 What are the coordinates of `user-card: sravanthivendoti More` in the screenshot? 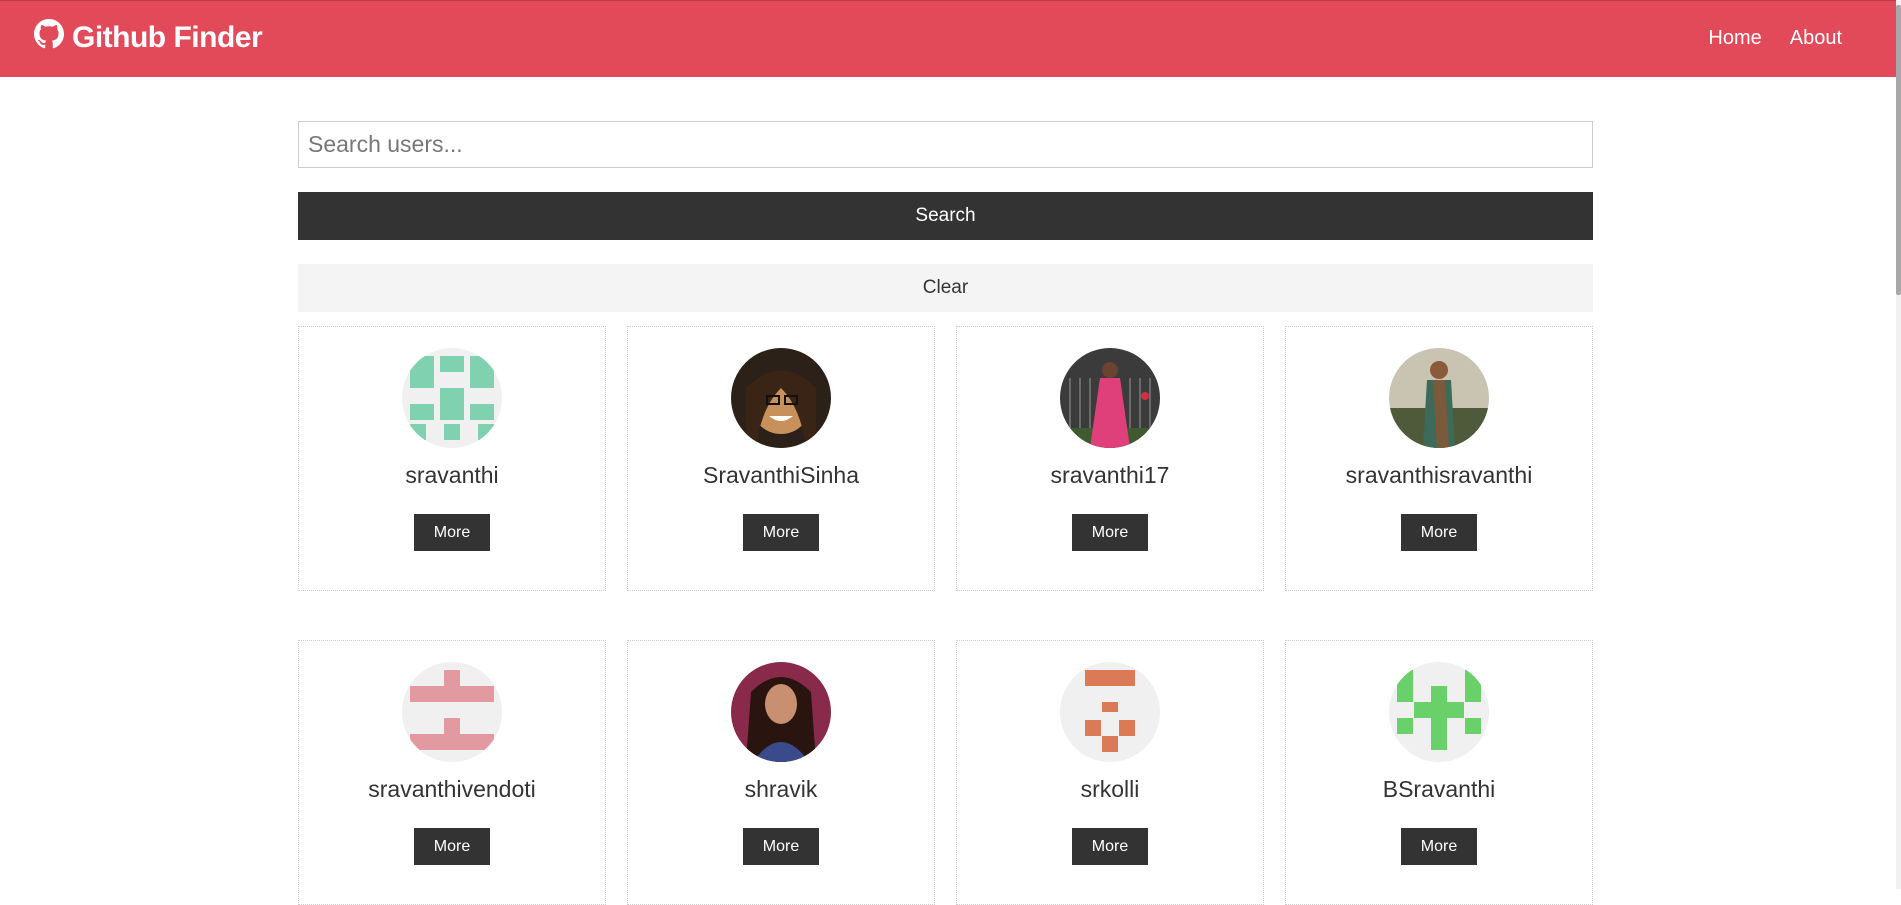 It's located at (452, 772).